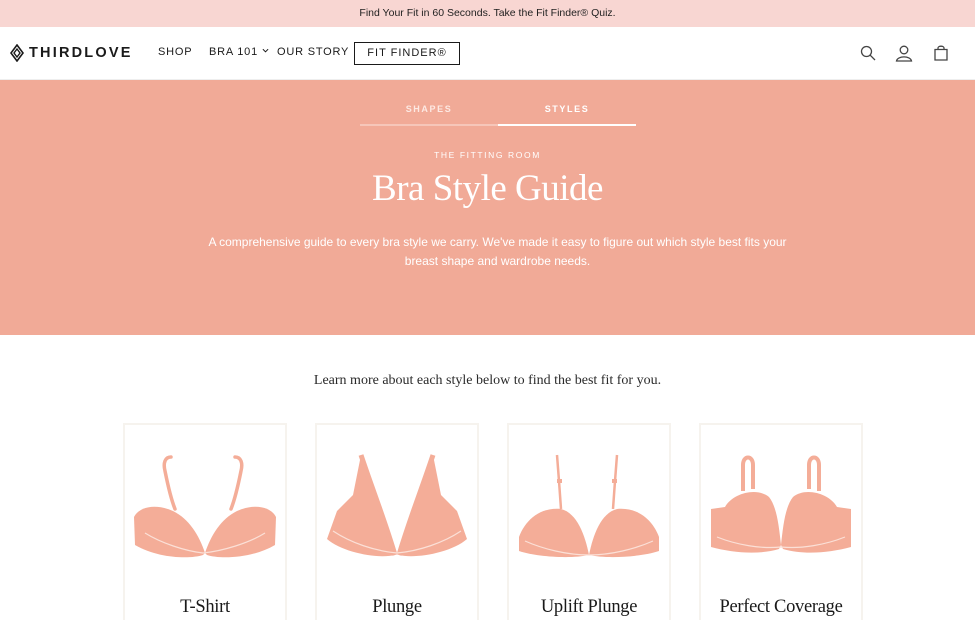 This screenshot has width=975, height=620. I want to click on brand-name: THIRDLOVE, so click(81, 53).